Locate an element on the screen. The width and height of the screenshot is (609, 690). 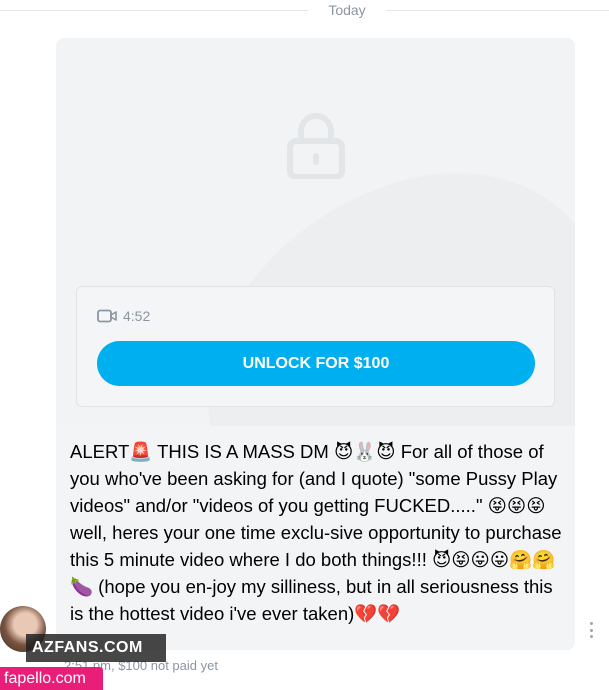
lock-icon is located at coordinates (316, 146).